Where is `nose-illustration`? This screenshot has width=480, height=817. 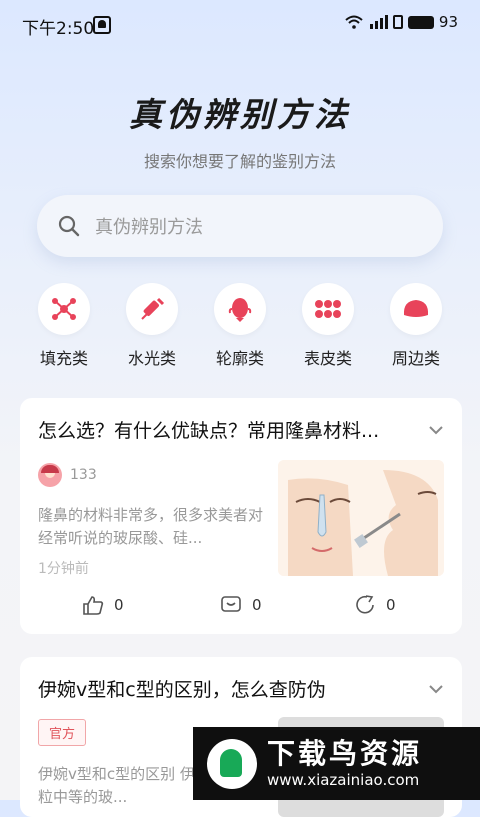
nose-illustration is located at coordinates (361, 518).